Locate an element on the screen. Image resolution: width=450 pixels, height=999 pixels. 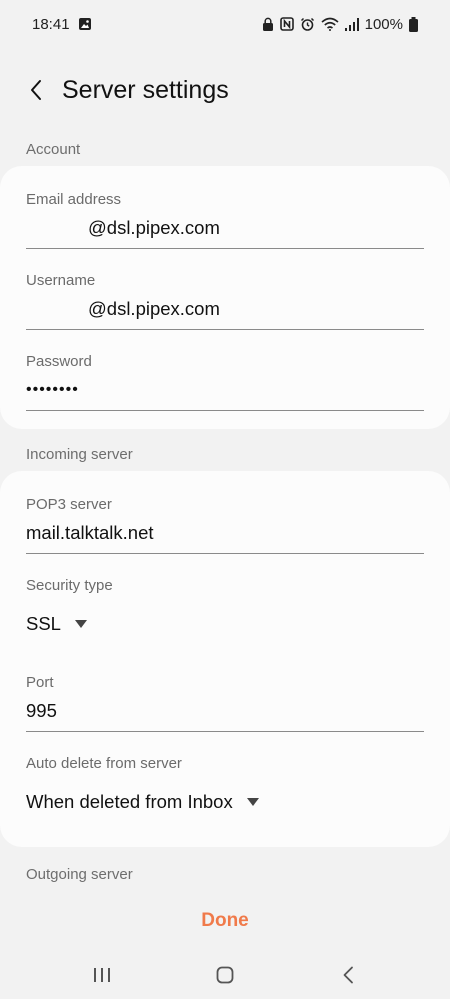
port-underline is located at coordinates (225, 731).